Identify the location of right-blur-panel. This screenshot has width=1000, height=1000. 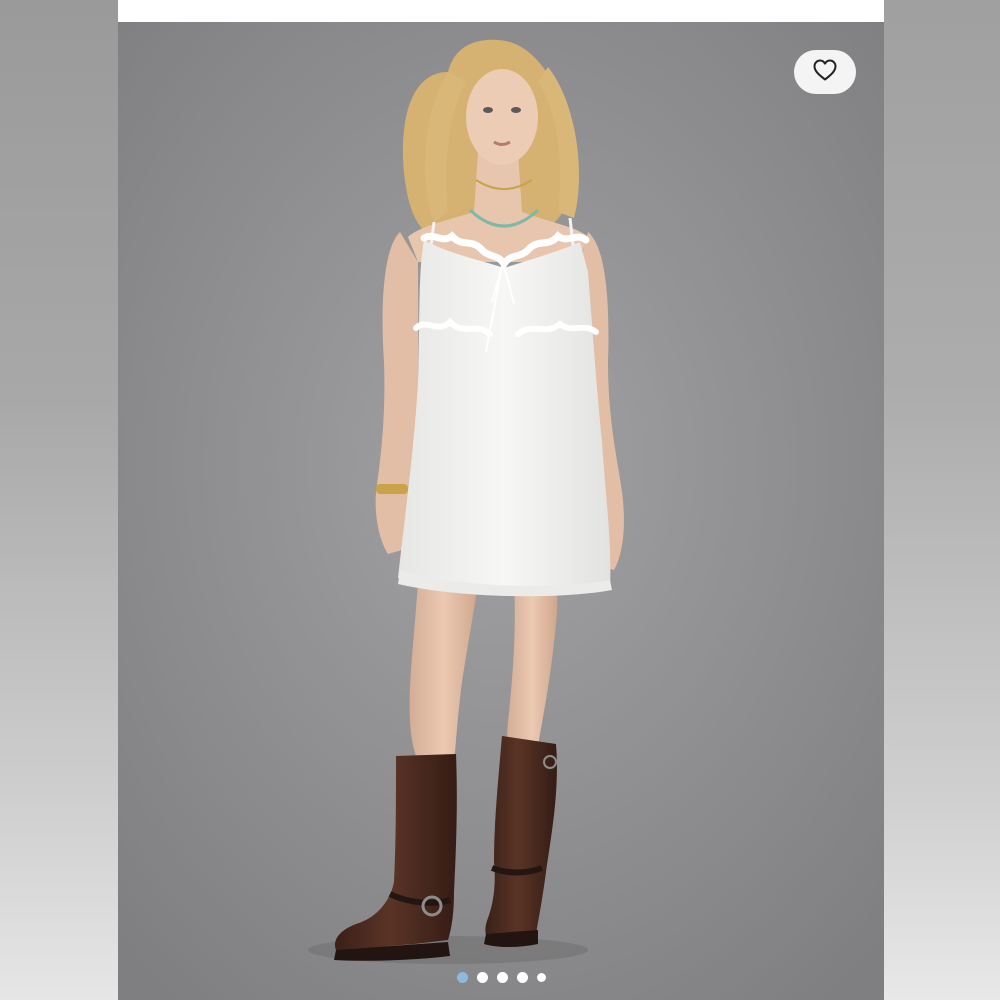
(942, 500).